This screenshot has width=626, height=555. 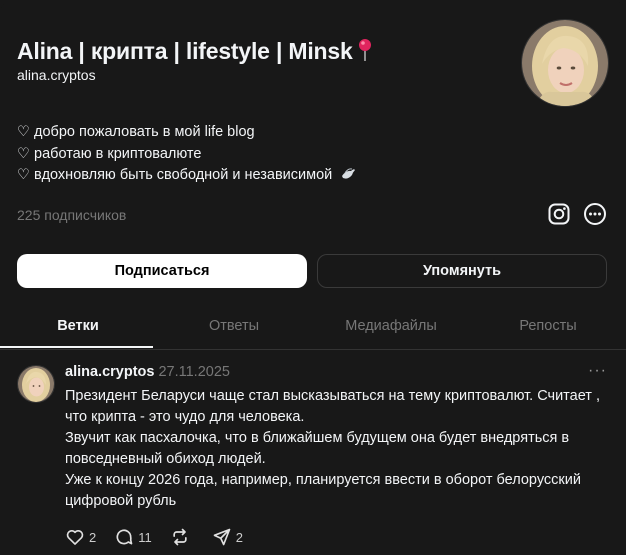 What do you see at coordinates (124, 537) in the screenshot?
I see `comment-icon` at bounding box center [124, 537].